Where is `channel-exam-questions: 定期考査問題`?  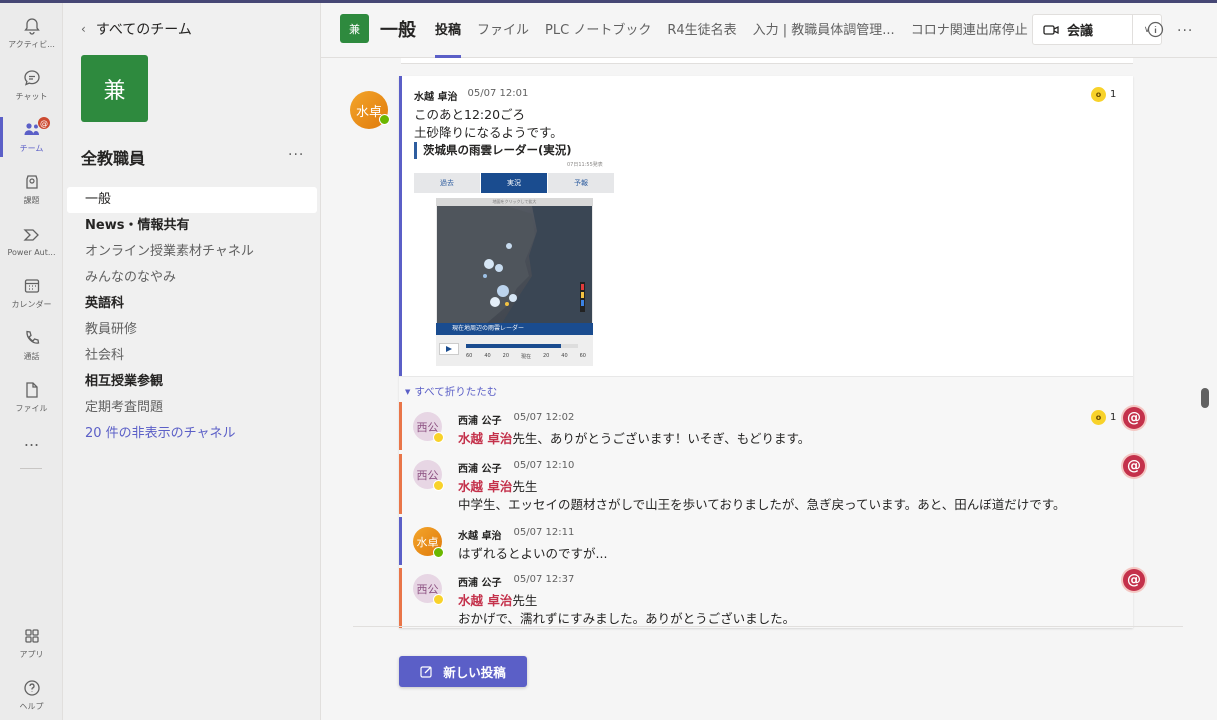 channel-exam-questions: 定期考査問題 is located at coordinates (192, 408).